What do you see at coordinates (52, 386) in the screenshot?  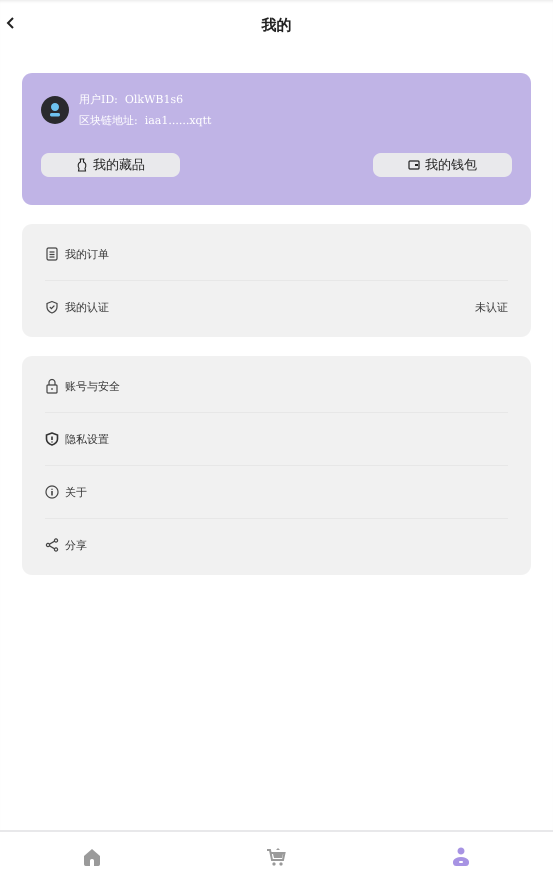 I see `lock-icon` at bounding box center [52, 386].